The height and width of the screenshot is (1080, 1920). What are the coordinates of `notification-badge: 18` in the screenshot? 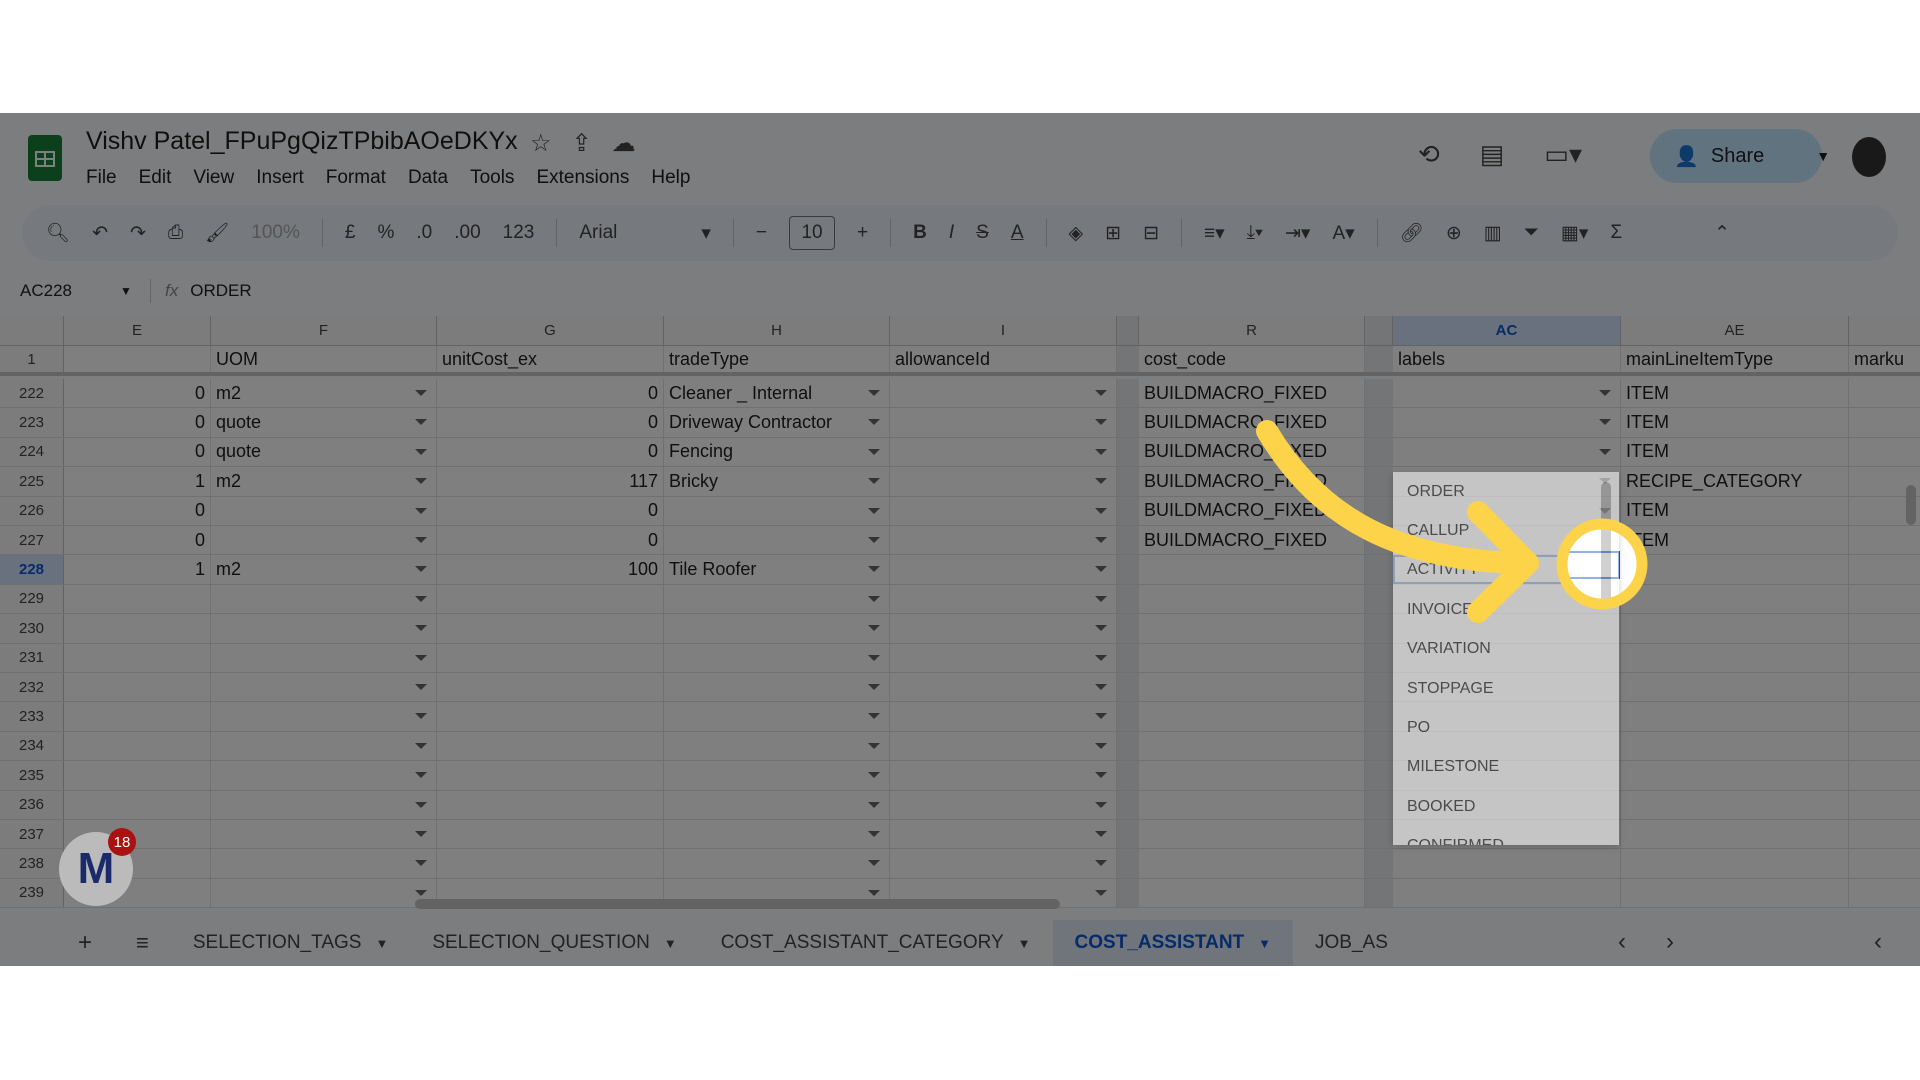 It's located at (122, 842).